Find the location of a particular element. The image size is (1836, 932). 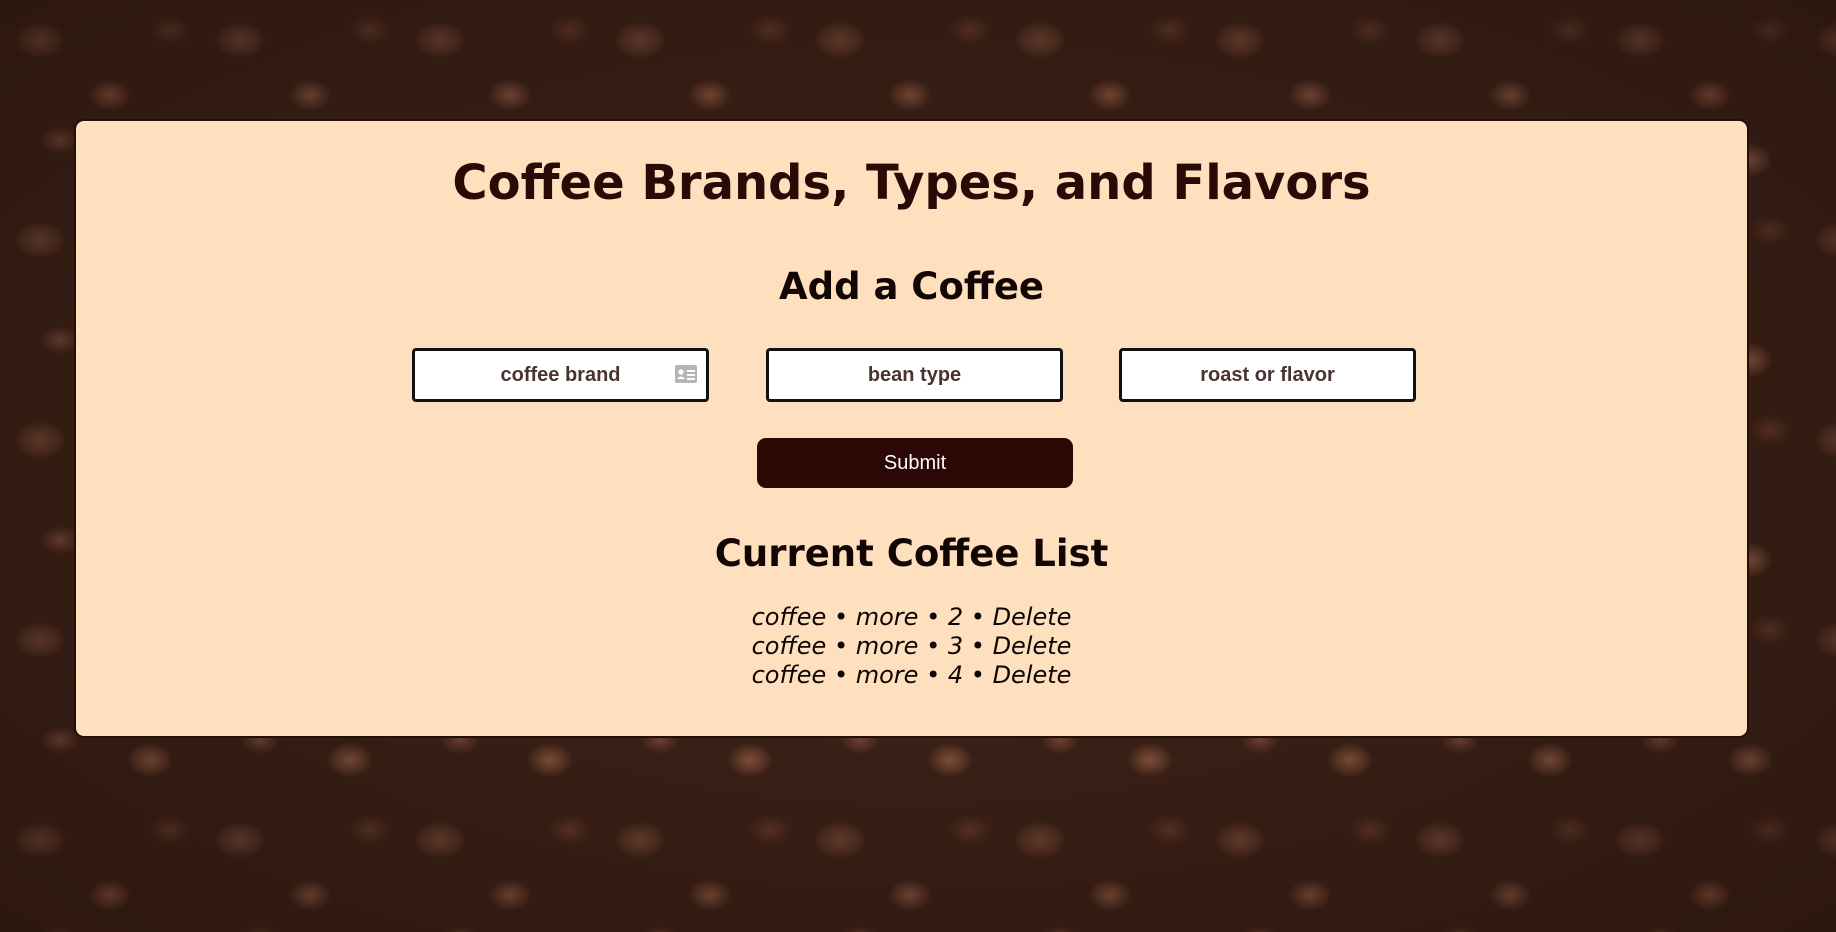

page-title: Coffee Brands, Types, and Flavors is located at coordinates (911, 183).